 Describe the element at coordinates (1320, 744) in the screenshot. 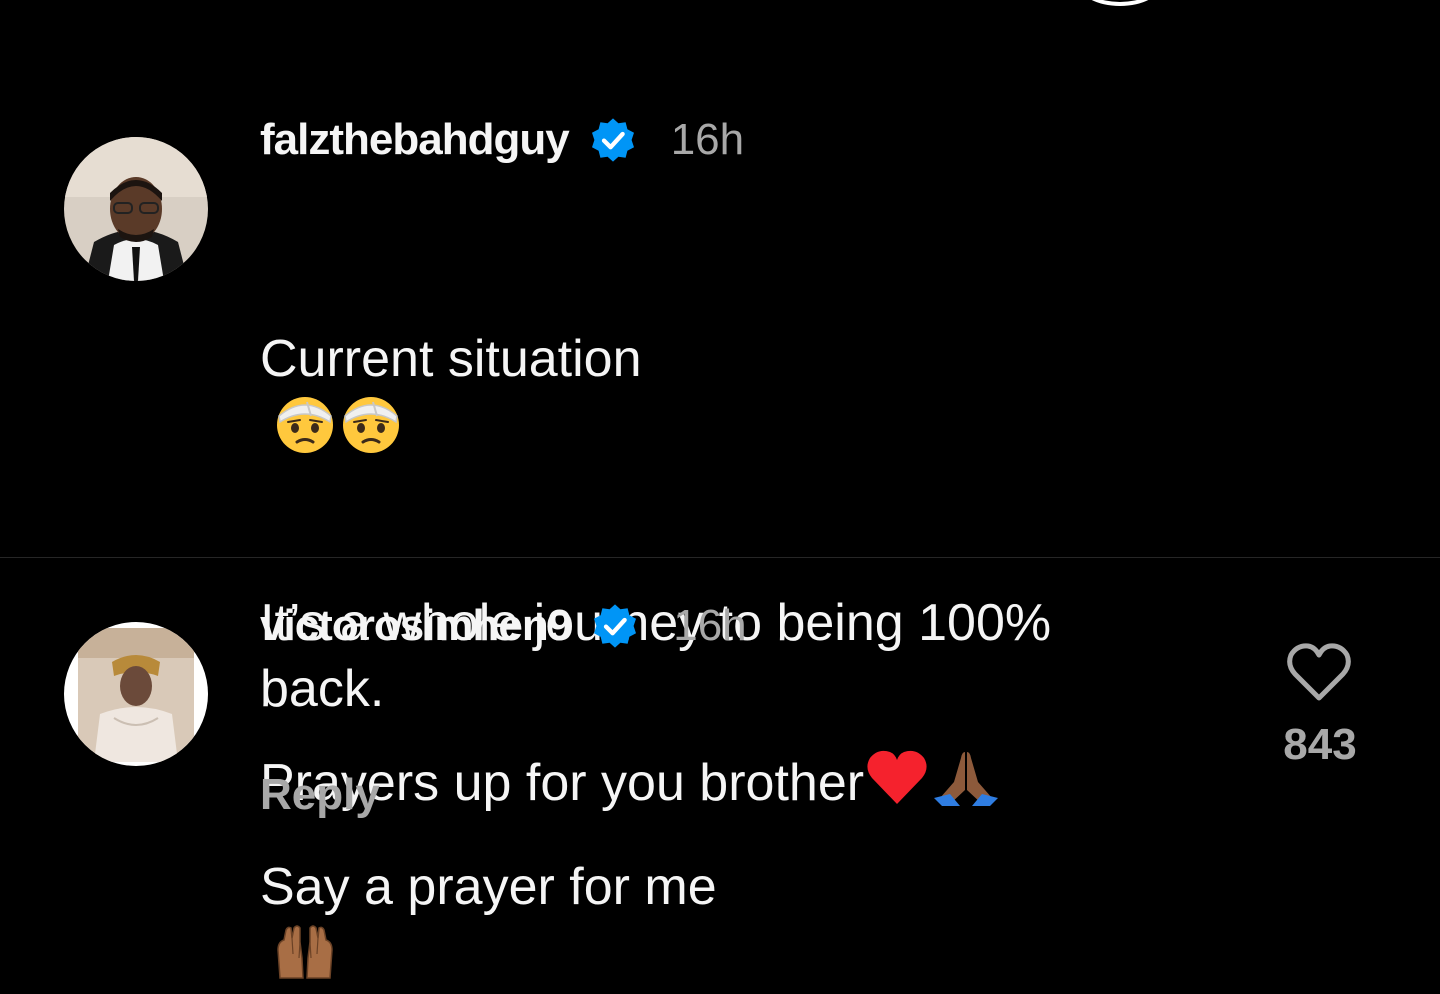

I see `like-count: 843` at that location.